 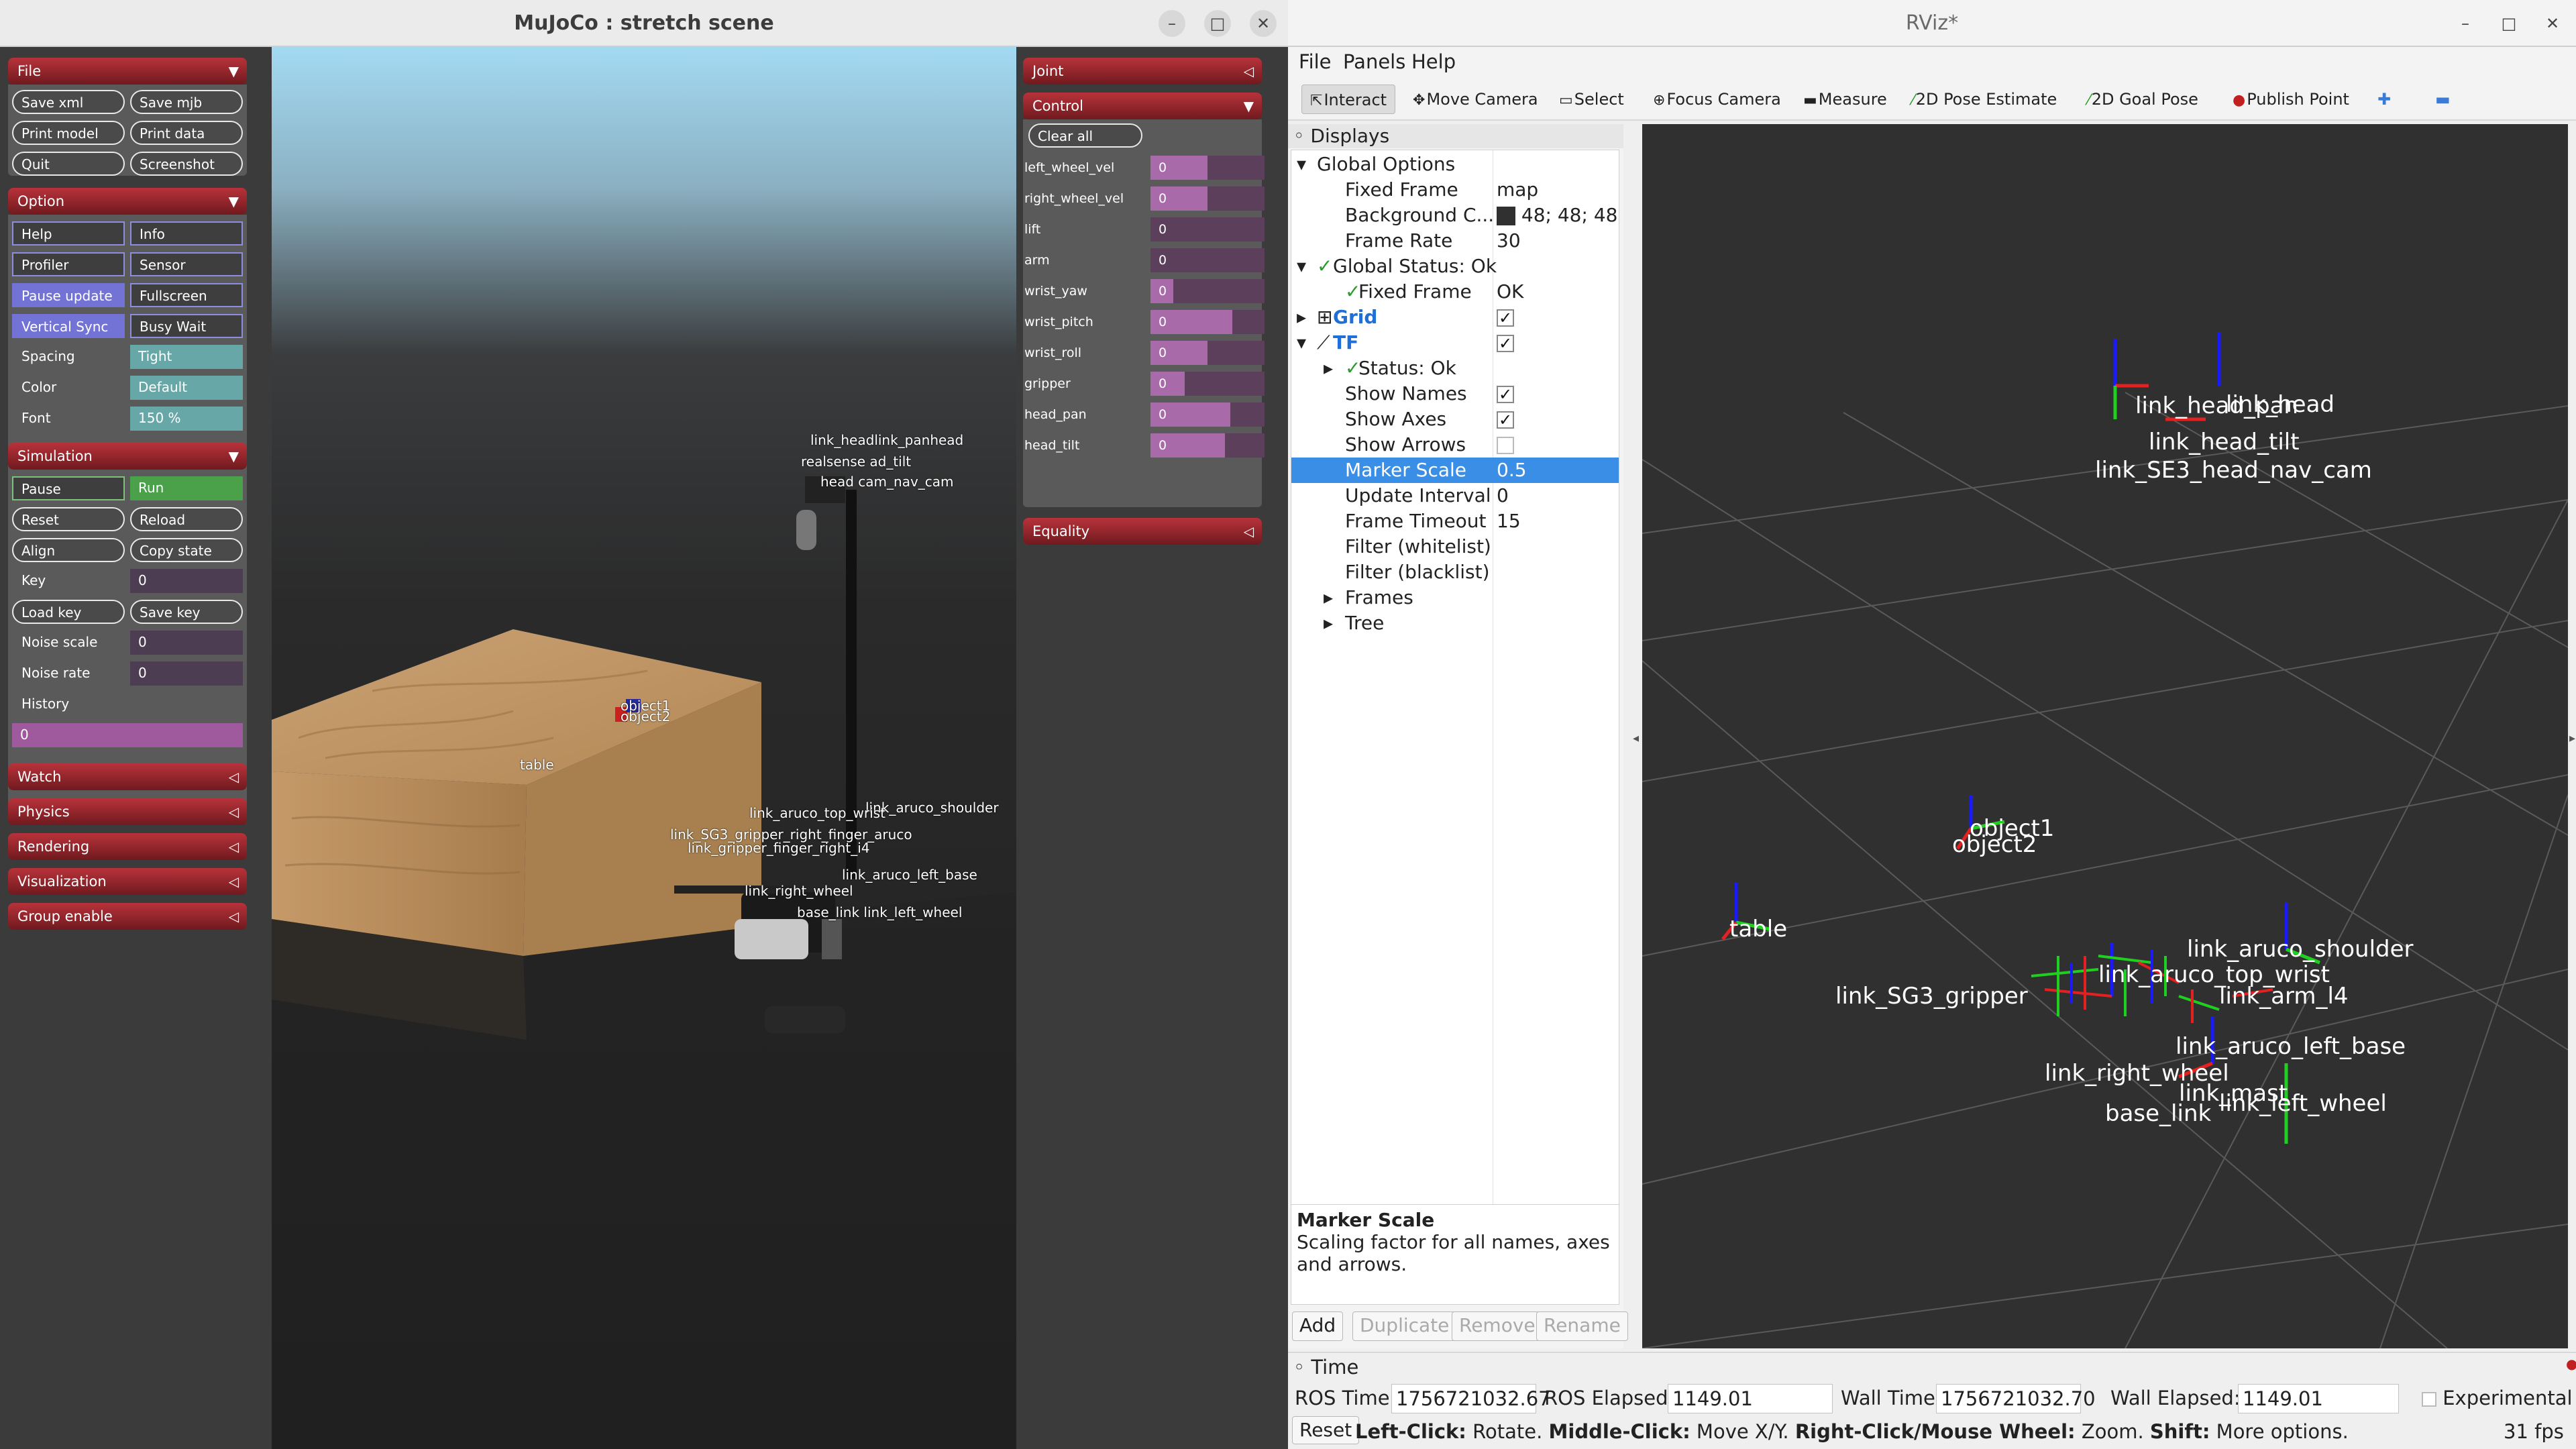 What do you see at coordinates (1505, 420) in the screenshot?
I see `show-axes-checkbox: ✓` at bounding box center [1505, 420].